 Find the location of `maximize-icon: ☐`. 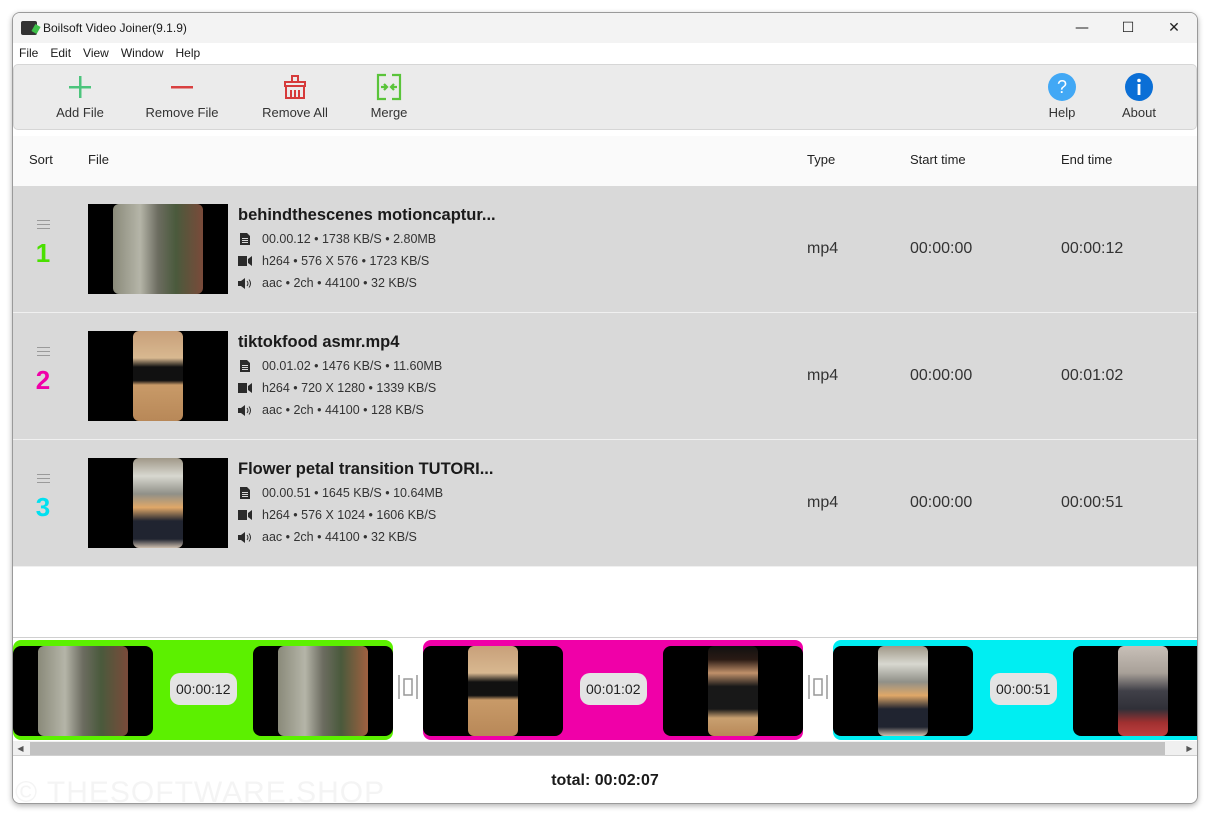

maximize-icon: ☐ is located at coordinates (1128, 28).